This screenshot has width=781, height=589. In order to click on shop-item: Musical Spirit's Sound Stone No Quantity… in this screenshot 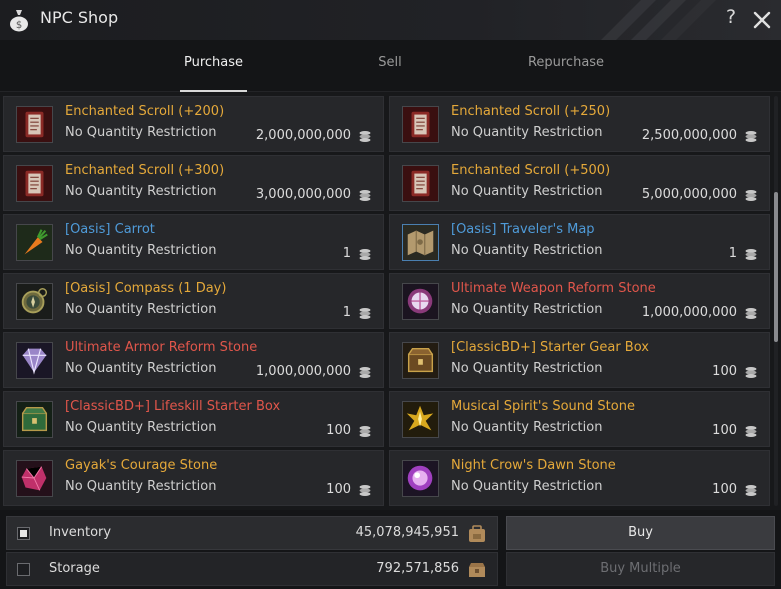, I will do `click(579, 419)`.